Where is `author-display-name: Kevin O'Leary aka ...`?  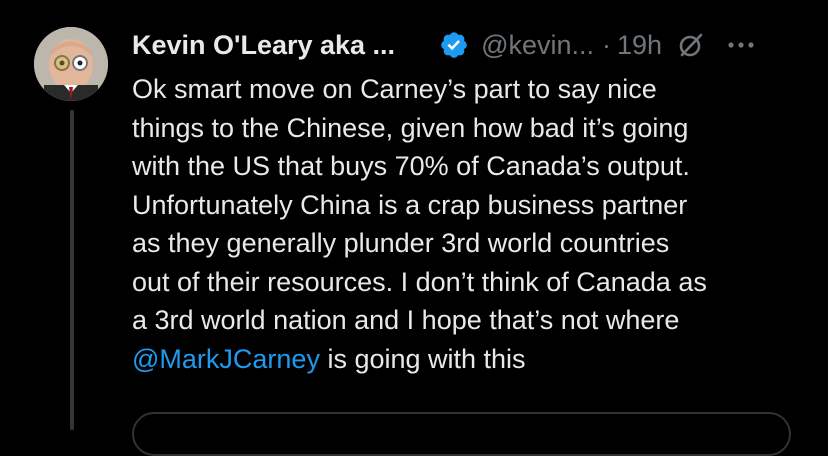 author-display-name: Kevin O'Leary aka ... is located at coordinates (263, 45).